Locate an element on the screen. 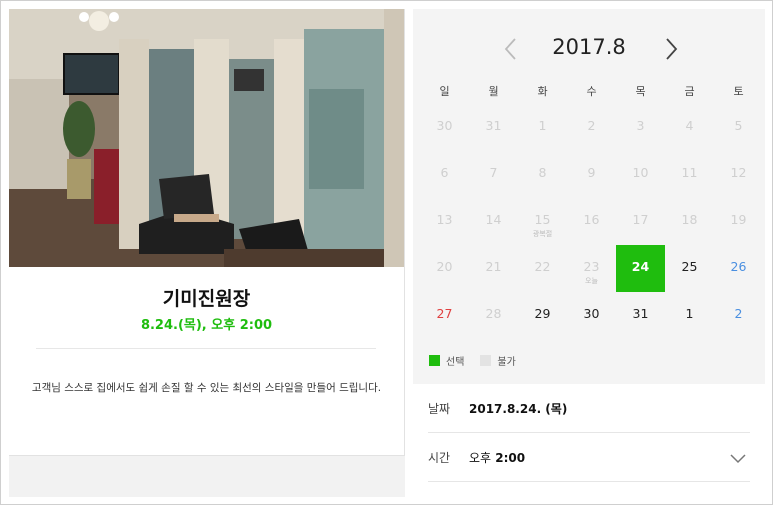  legend-selected-swatch is located at coordinates (434, 360).